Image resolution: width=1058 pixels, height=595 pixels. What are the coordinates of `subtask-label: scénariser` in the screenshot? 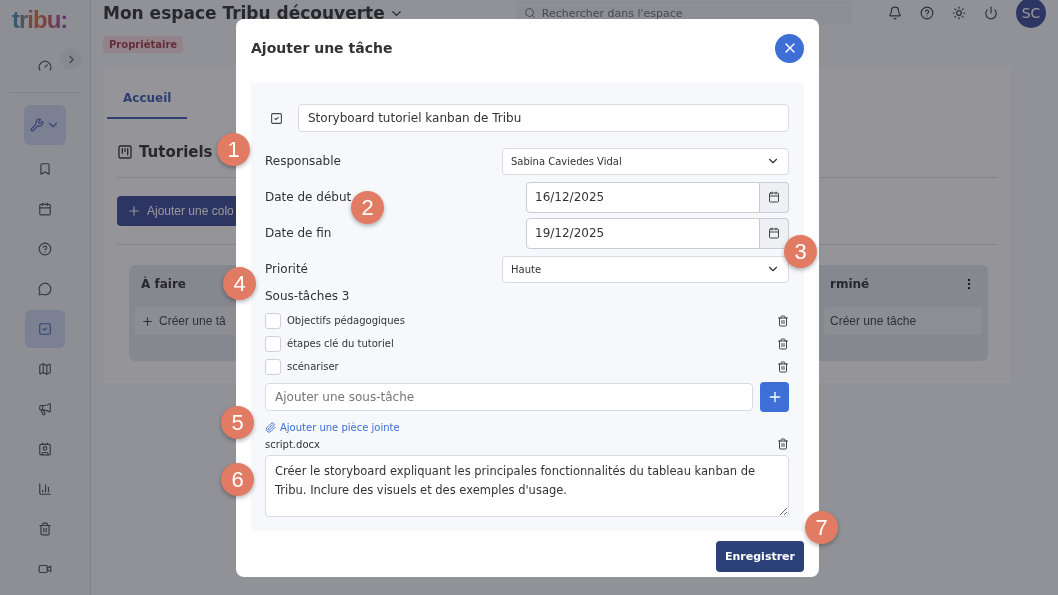 It's located at (313, 366).